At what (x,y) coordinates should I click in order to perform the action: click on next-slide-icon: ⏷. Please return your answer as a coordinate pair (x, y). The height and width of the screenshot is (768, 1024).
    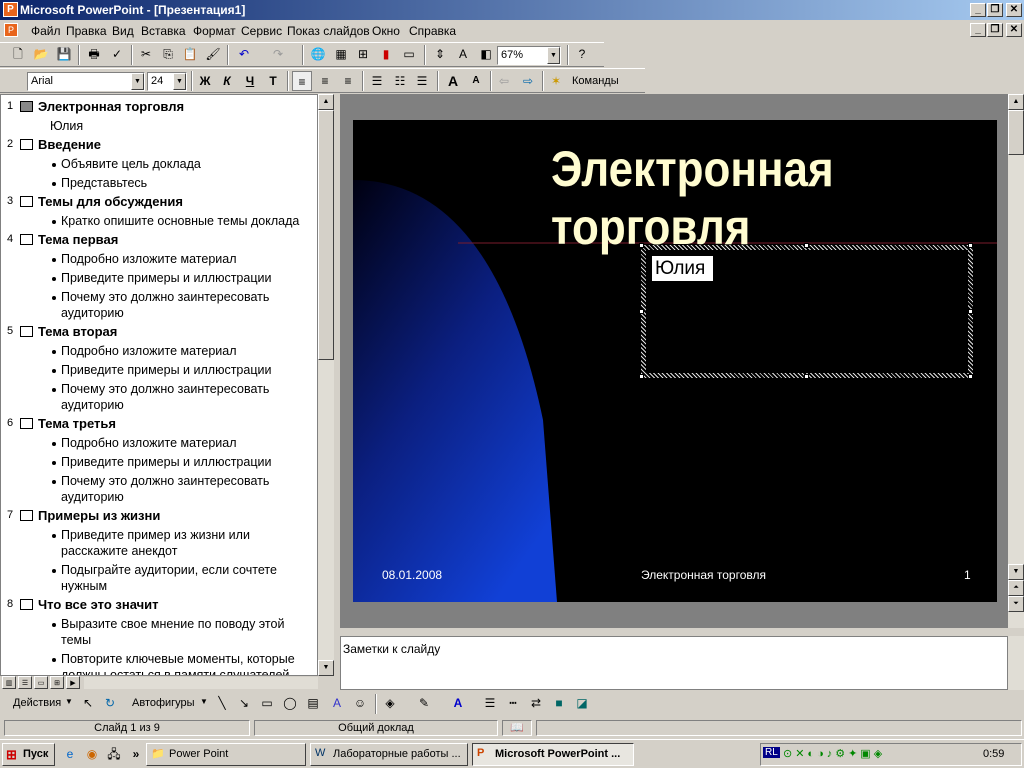
    Looking at the image, I should click on (1016, 604).